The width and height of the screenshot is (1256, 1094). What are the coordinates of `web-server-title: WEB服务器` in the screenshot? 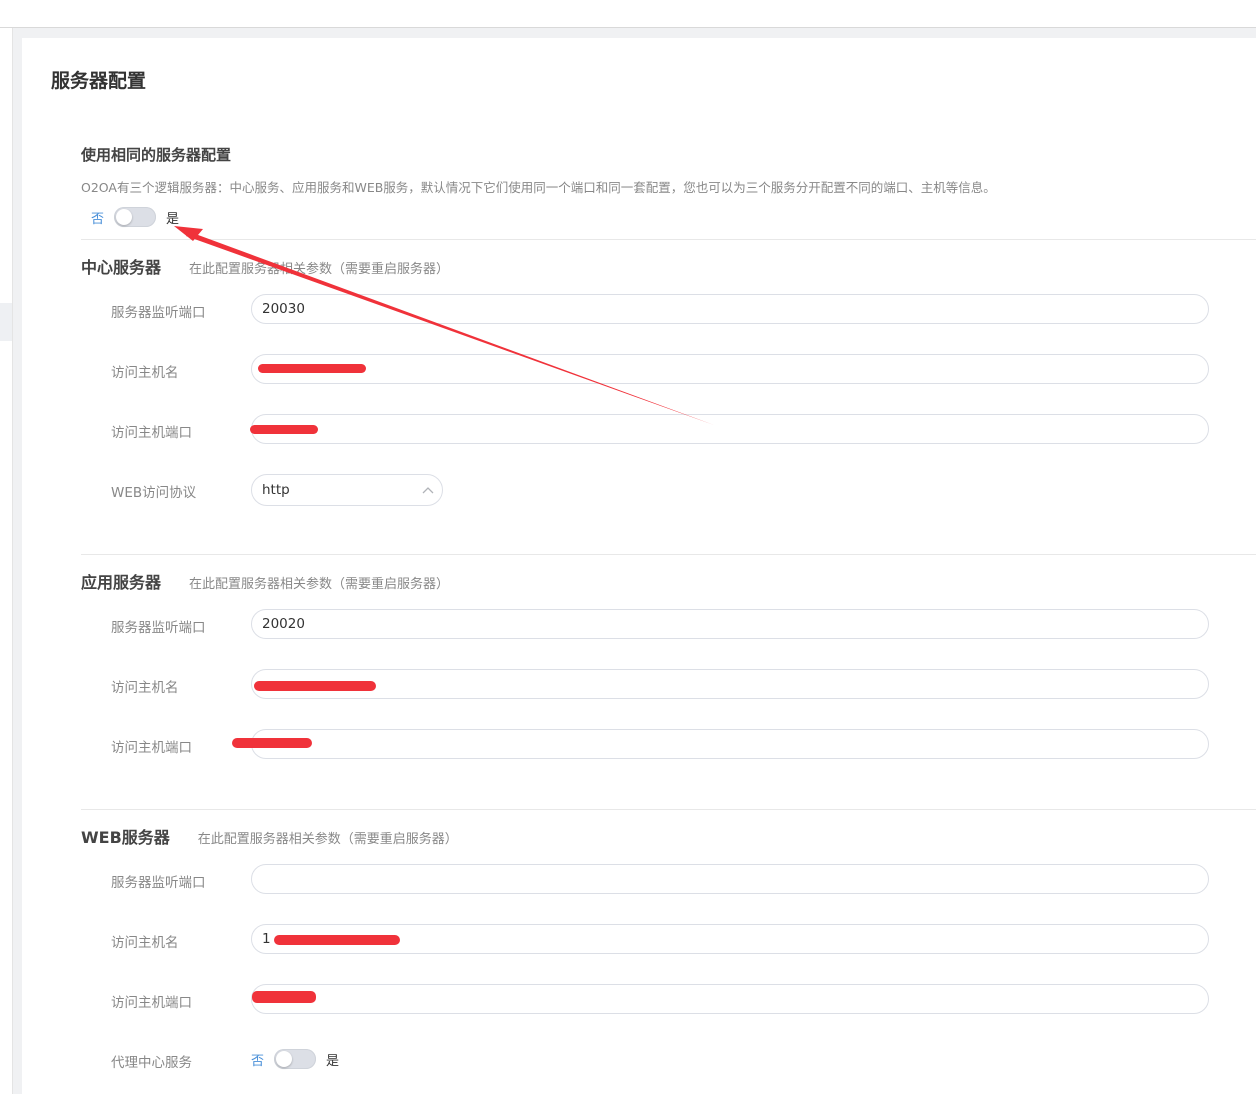 It's located at (125, 837).